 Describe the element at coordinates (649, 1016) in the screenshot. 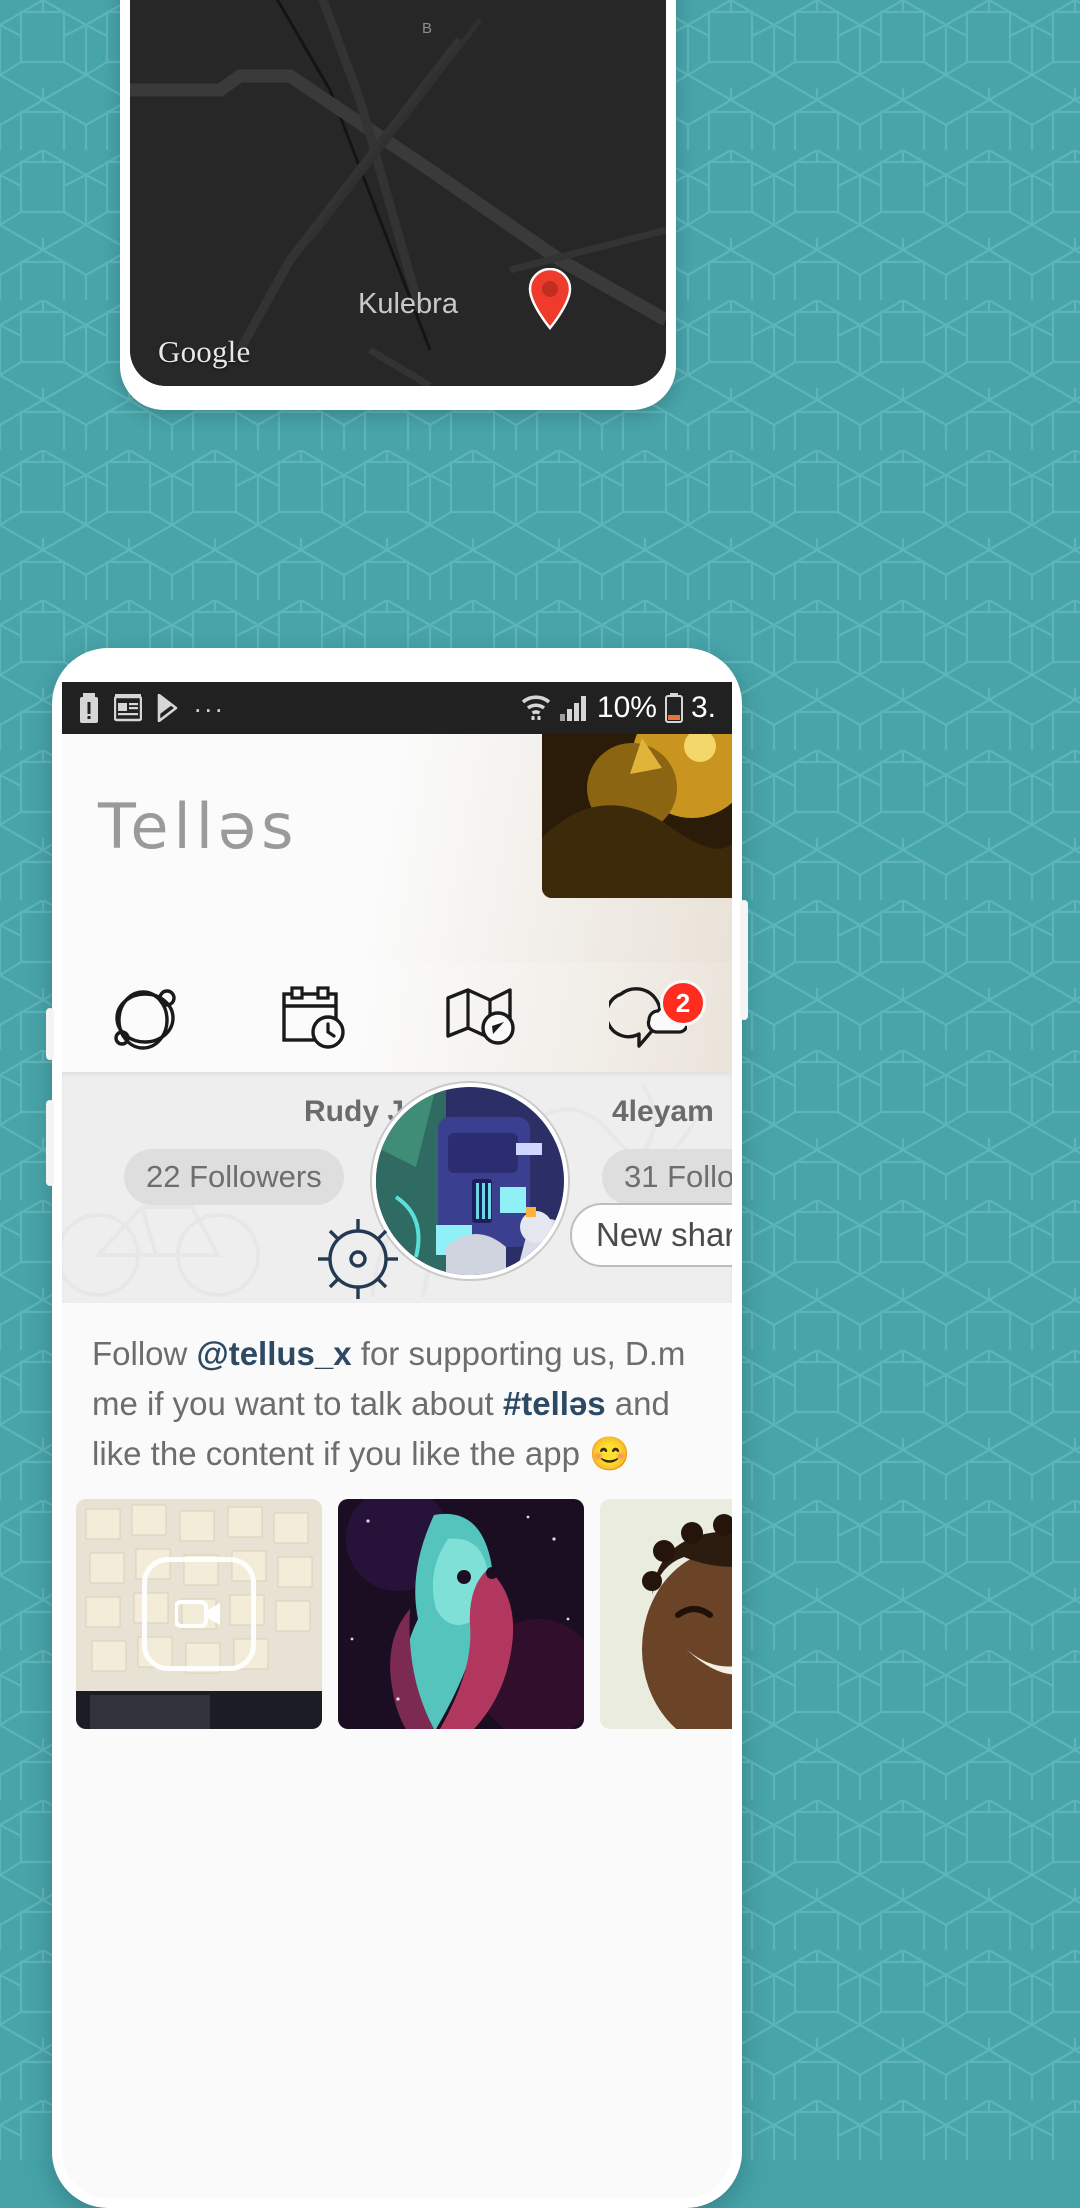

I see `nav-item-chat: 2` at that location.